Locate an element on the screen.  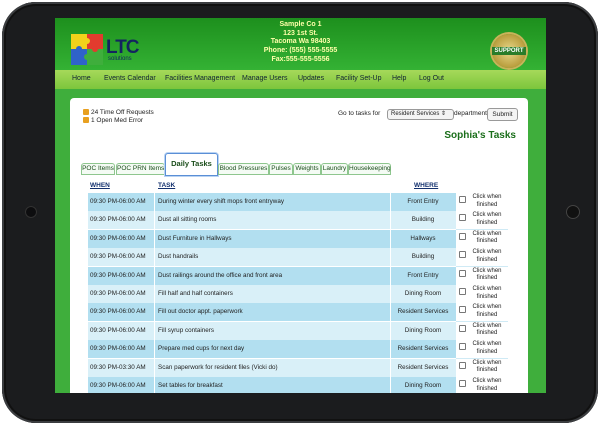
alert-med-error-text: 1 Open Med Error is located at coordinates (117, 120).